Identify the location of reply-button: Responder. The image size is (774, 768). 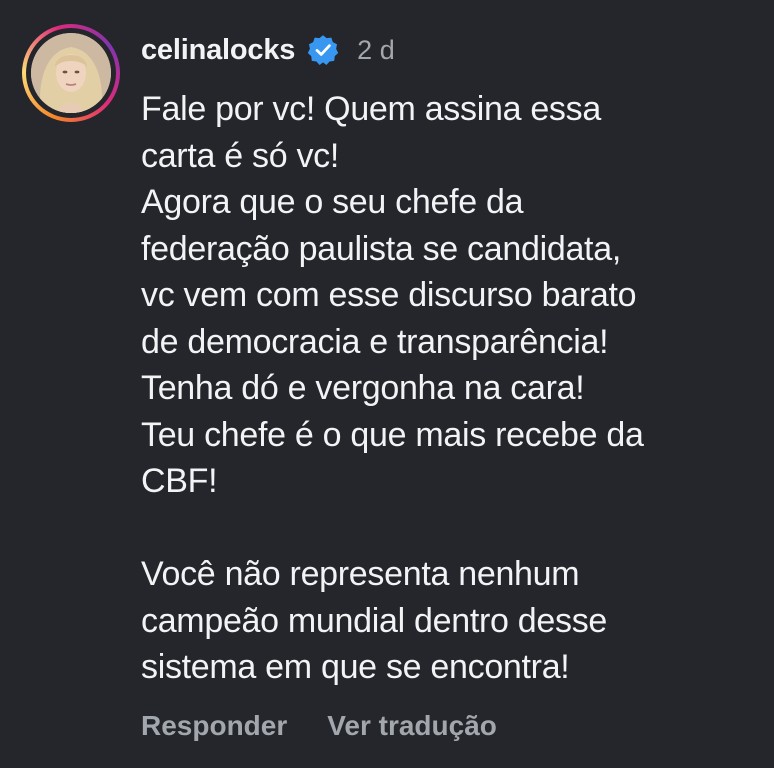
(214, 726).